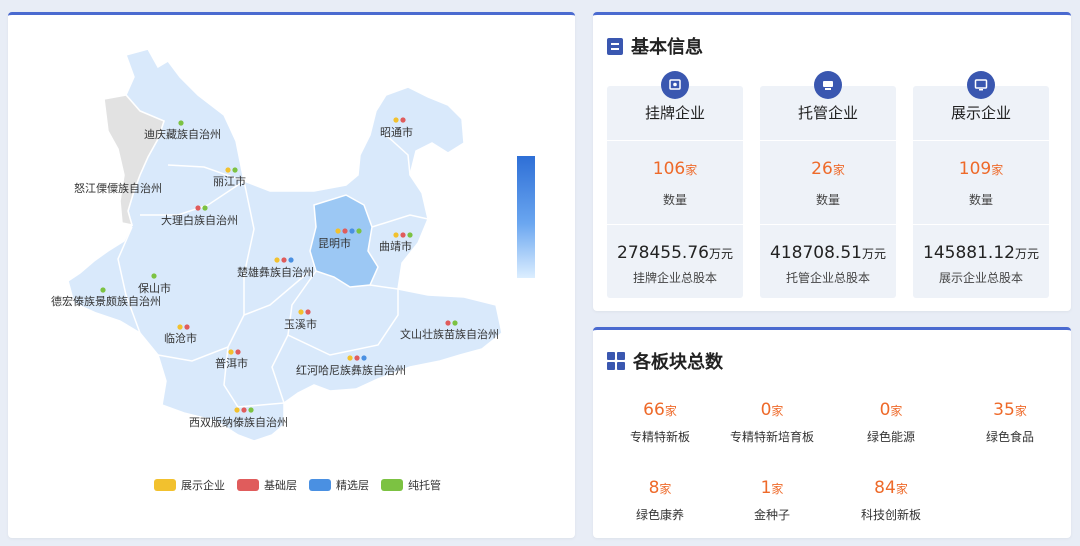  I want to click on card-display: 展示企业 109家 数量 145881.12万元 展示企业总股本, so click(981, 184).